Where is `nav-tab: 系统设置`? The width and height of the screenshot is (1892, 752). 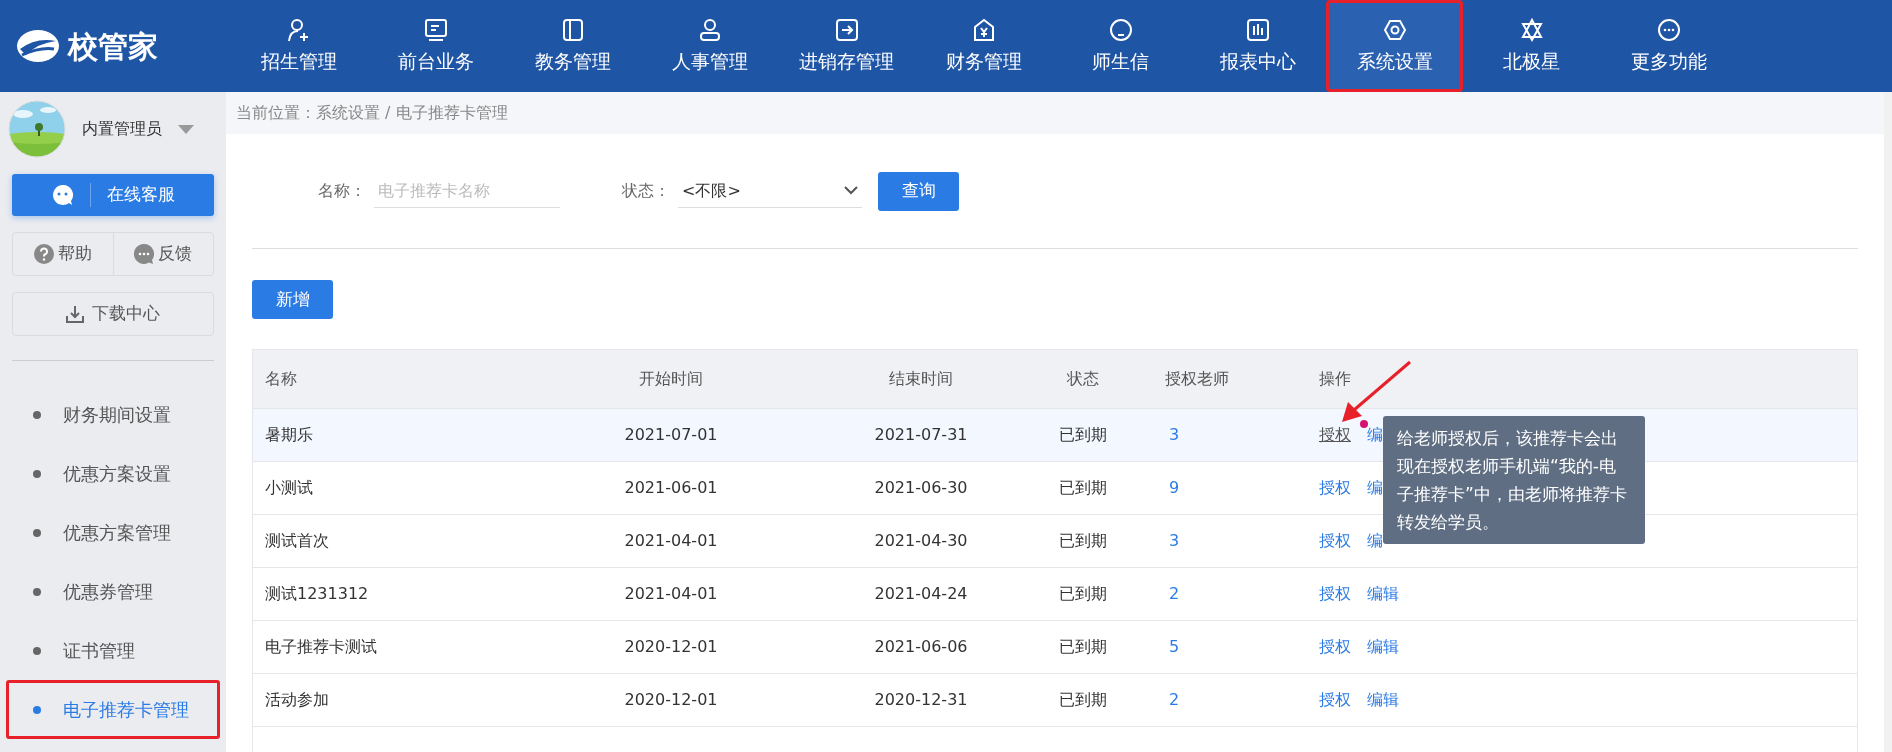
nav-tab: 系统设置 is located at coordinates (1394, 46).